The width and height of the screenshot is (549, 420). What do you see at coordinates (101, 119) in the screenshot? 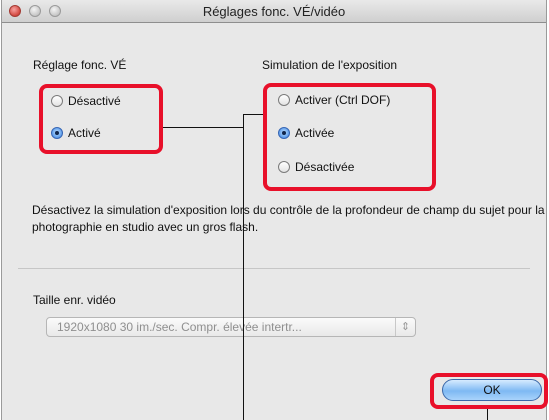
I see `highlight-box-live-view` at bounding box center [101, 119].